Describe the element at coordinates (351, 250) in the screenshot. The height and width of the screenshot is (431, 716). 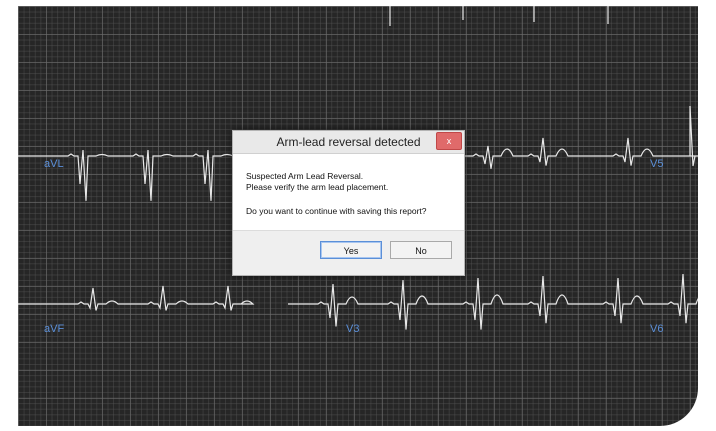
I see `yes-button: Yes` at that location.